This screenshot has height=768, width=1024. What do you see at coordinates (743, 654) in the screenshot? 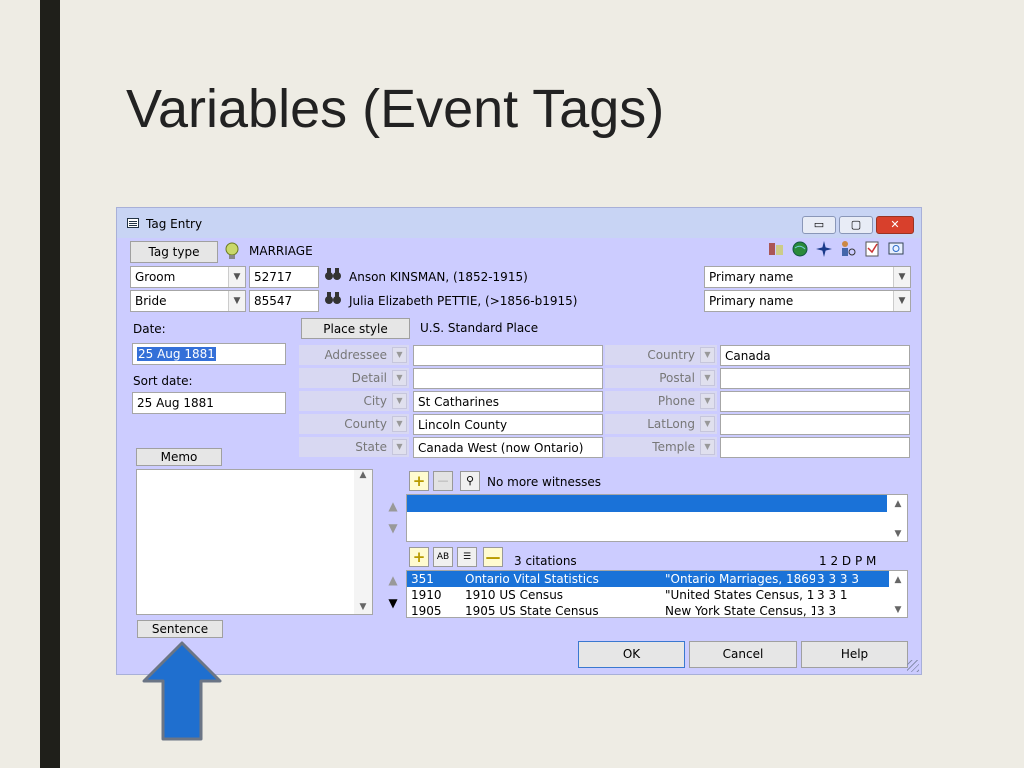
I see `cancel-button: Cancel` at bounding box center [743, 654].